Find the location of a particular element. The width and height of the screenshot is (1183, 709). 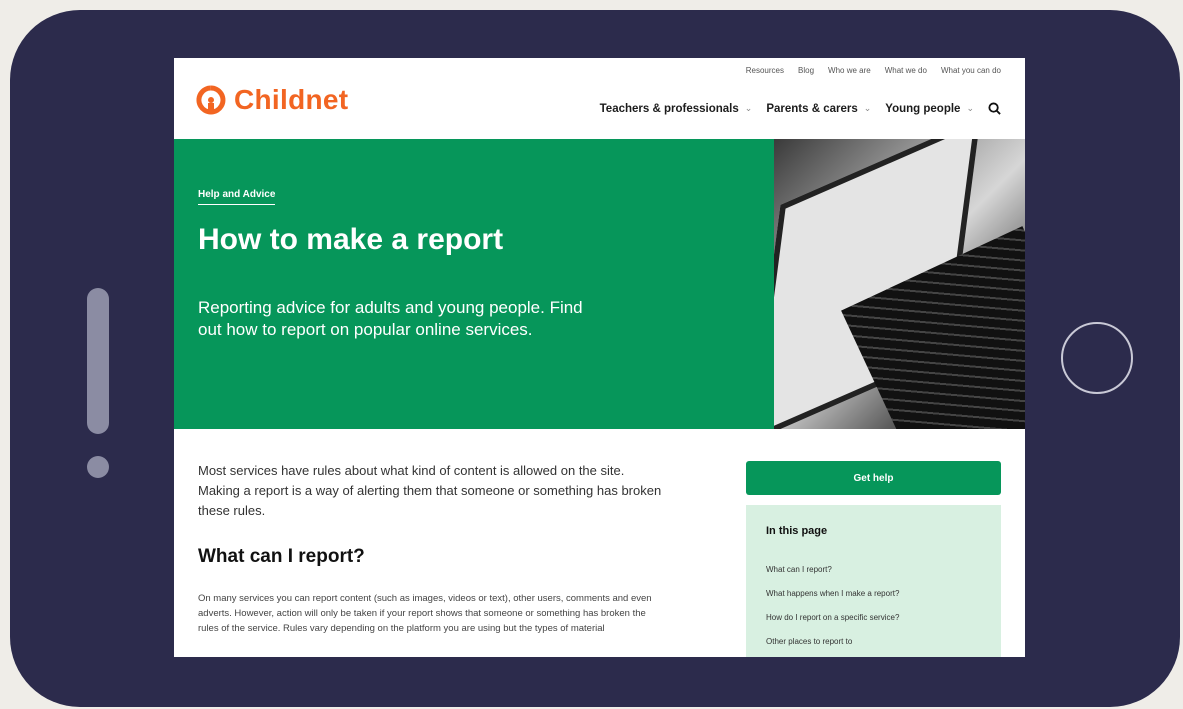

power-button is located at coordinates (98, 467).